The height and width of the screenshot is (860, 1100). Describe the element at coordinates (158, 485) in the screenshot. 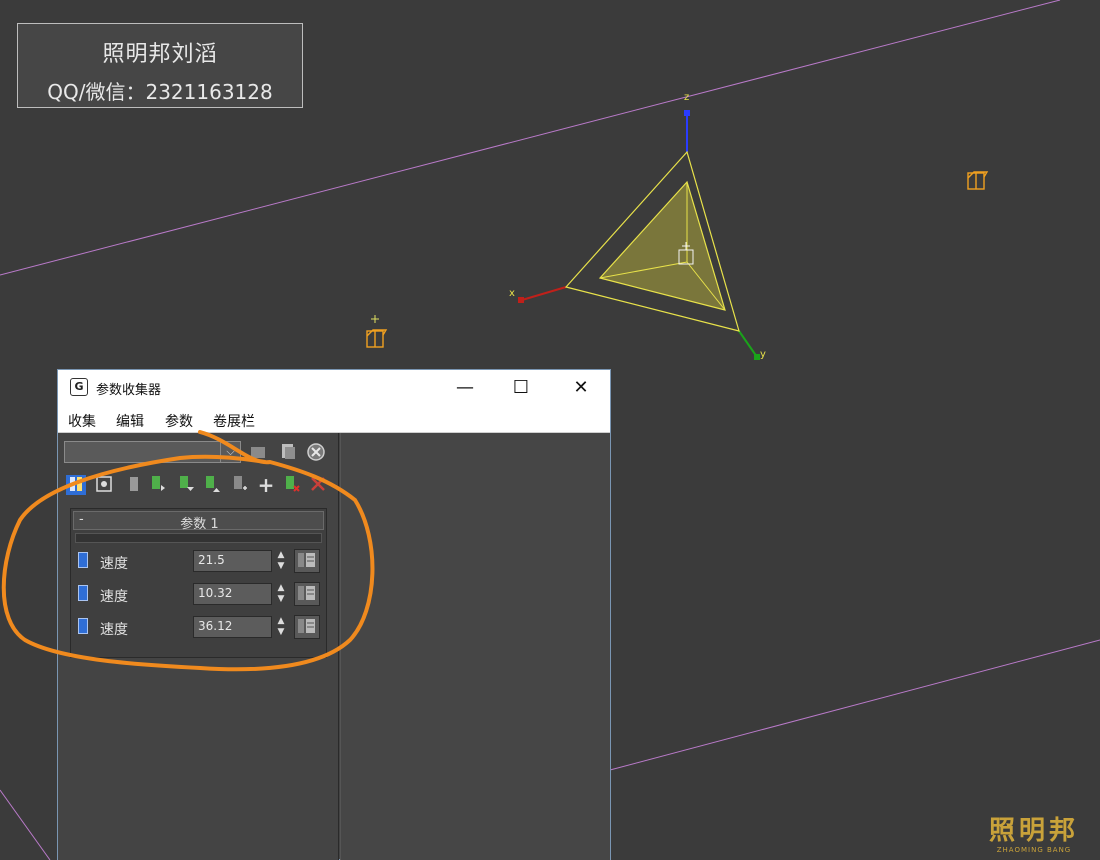

I see `add-icon` at that location.